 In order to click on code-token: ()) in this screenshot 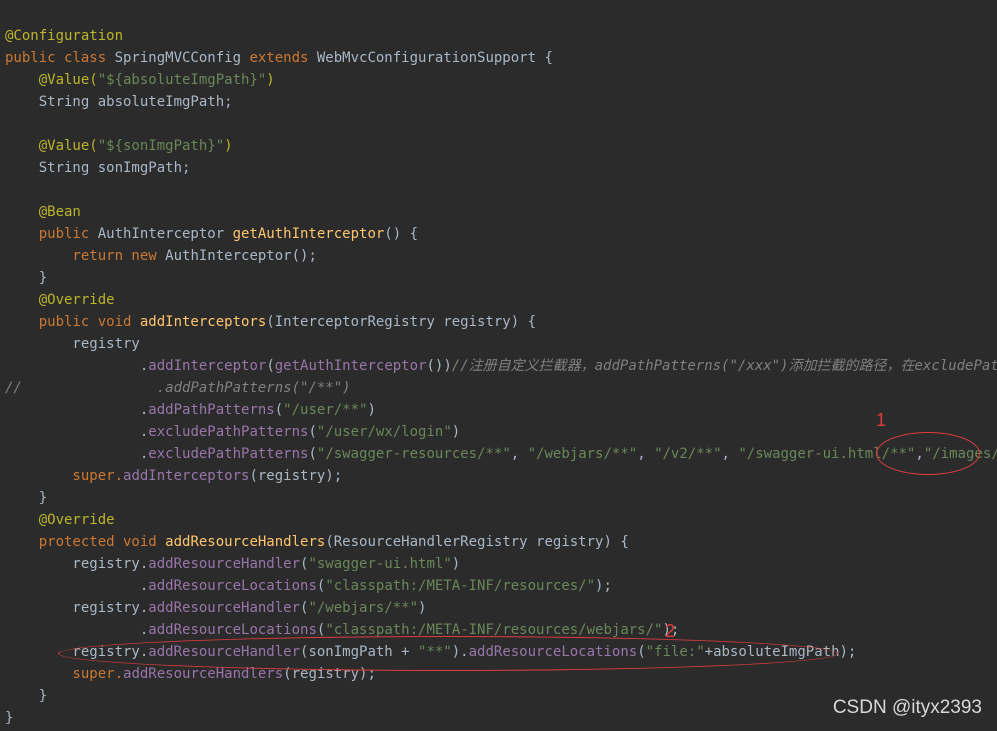, I will do `click(439, 366)`.